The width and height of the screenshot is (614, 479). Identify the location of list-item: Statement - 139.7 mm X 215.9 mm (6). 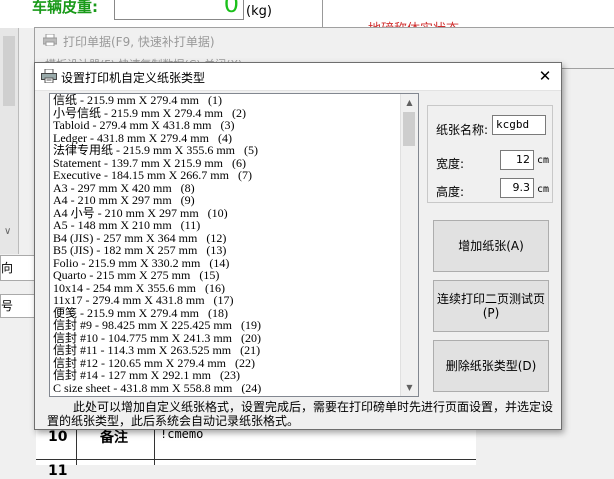
(225, 163).